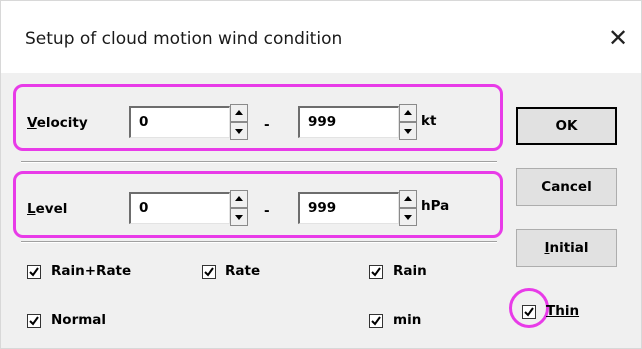  I want to click on thin-checkbox, so click(529, 312).